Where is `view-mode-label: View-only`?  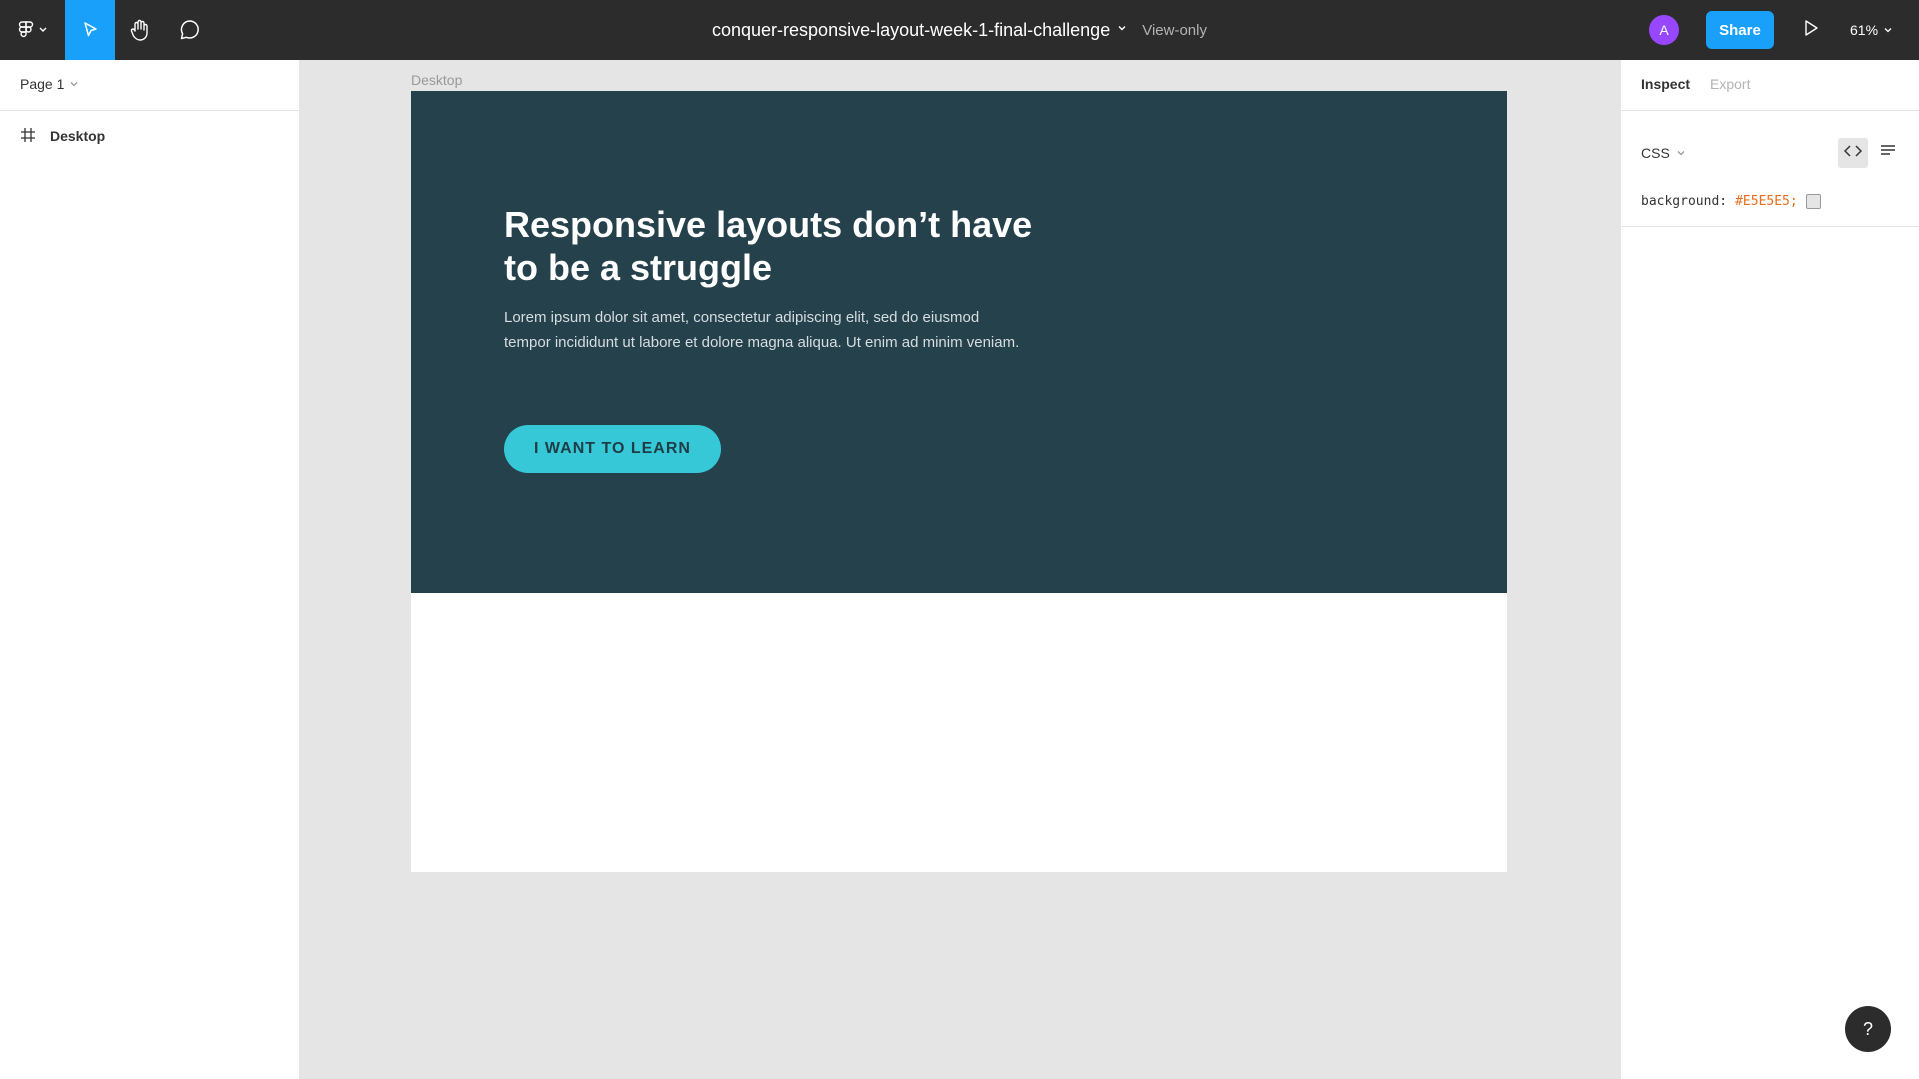
view-mode-label: View-only is located at coordinates (1174, 30).